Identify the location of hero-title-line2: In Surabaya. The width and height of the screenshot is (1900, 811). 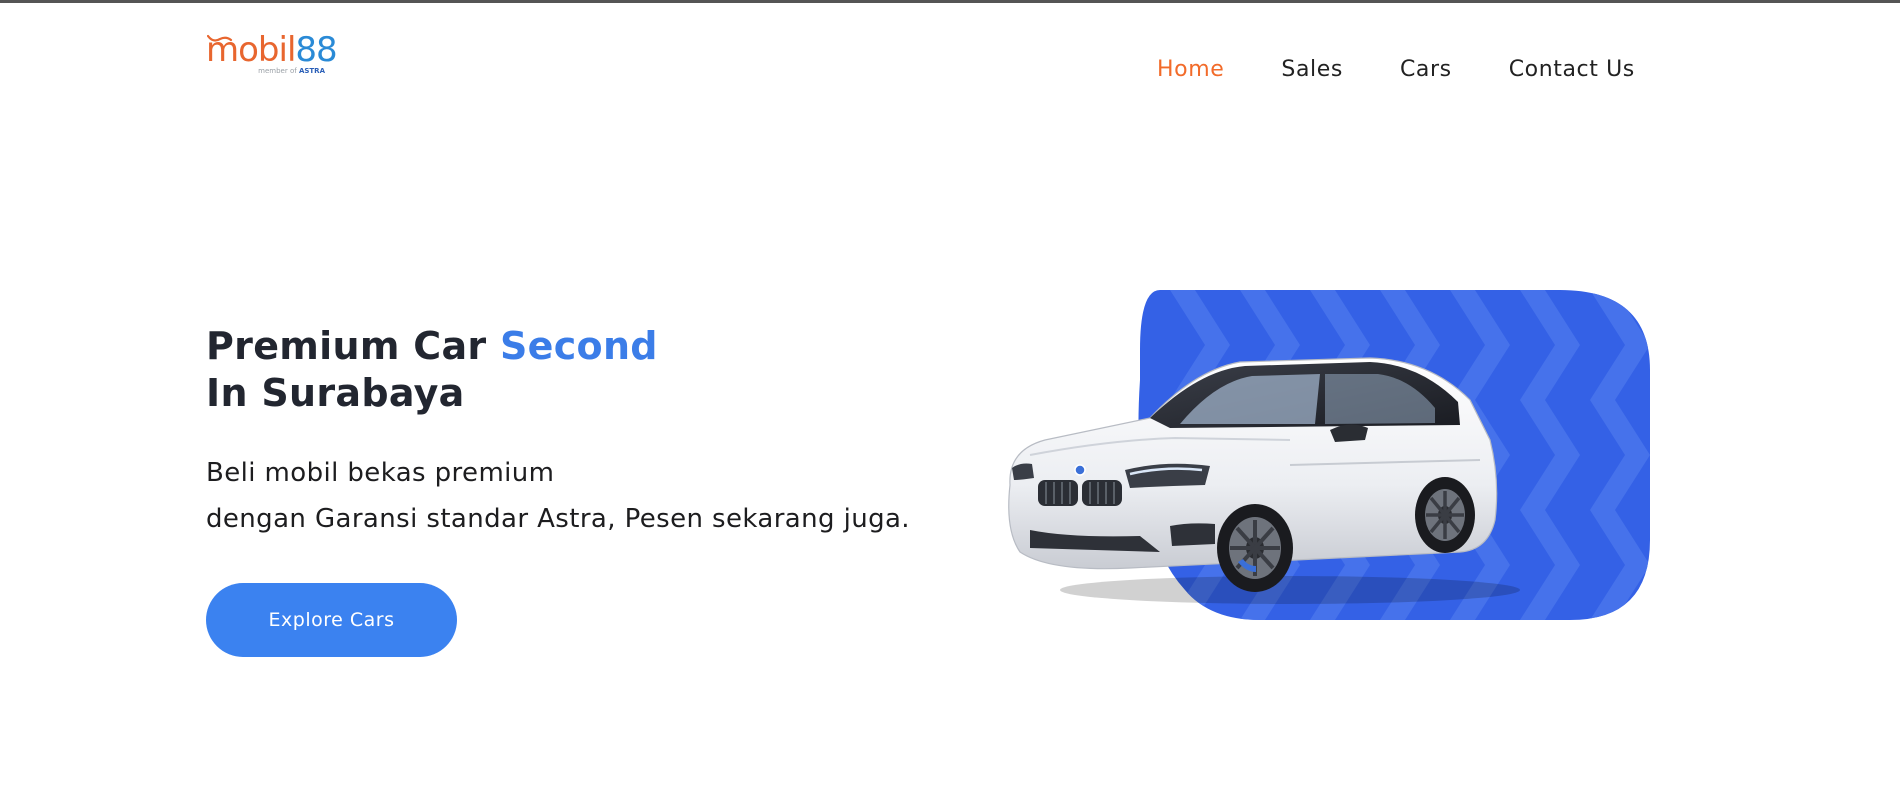
(335, 393).